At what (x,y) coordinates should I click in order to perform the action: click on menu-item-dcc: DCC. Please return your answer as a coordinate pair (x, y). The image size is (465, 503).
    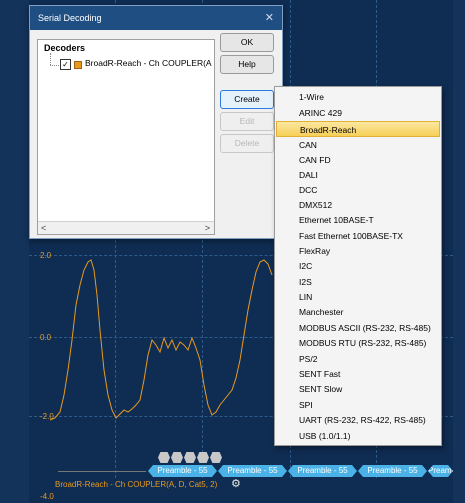
    Looking at the image, I should click on (358, 190).